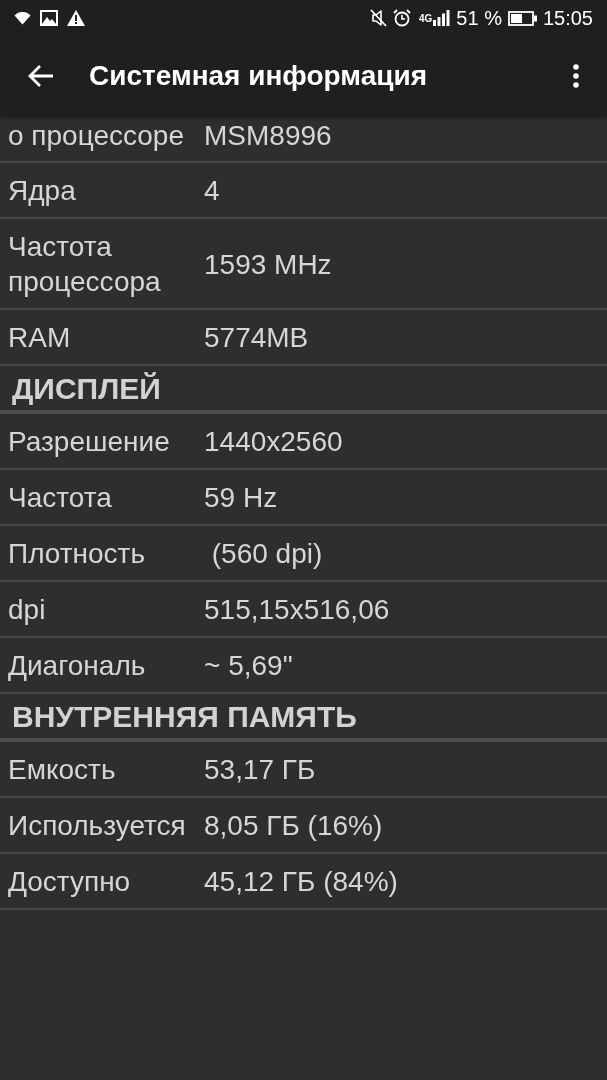 Image resolution: width=607 pixels, height=1080 pixels. I want to click on menu-icon, so click(576, 76).